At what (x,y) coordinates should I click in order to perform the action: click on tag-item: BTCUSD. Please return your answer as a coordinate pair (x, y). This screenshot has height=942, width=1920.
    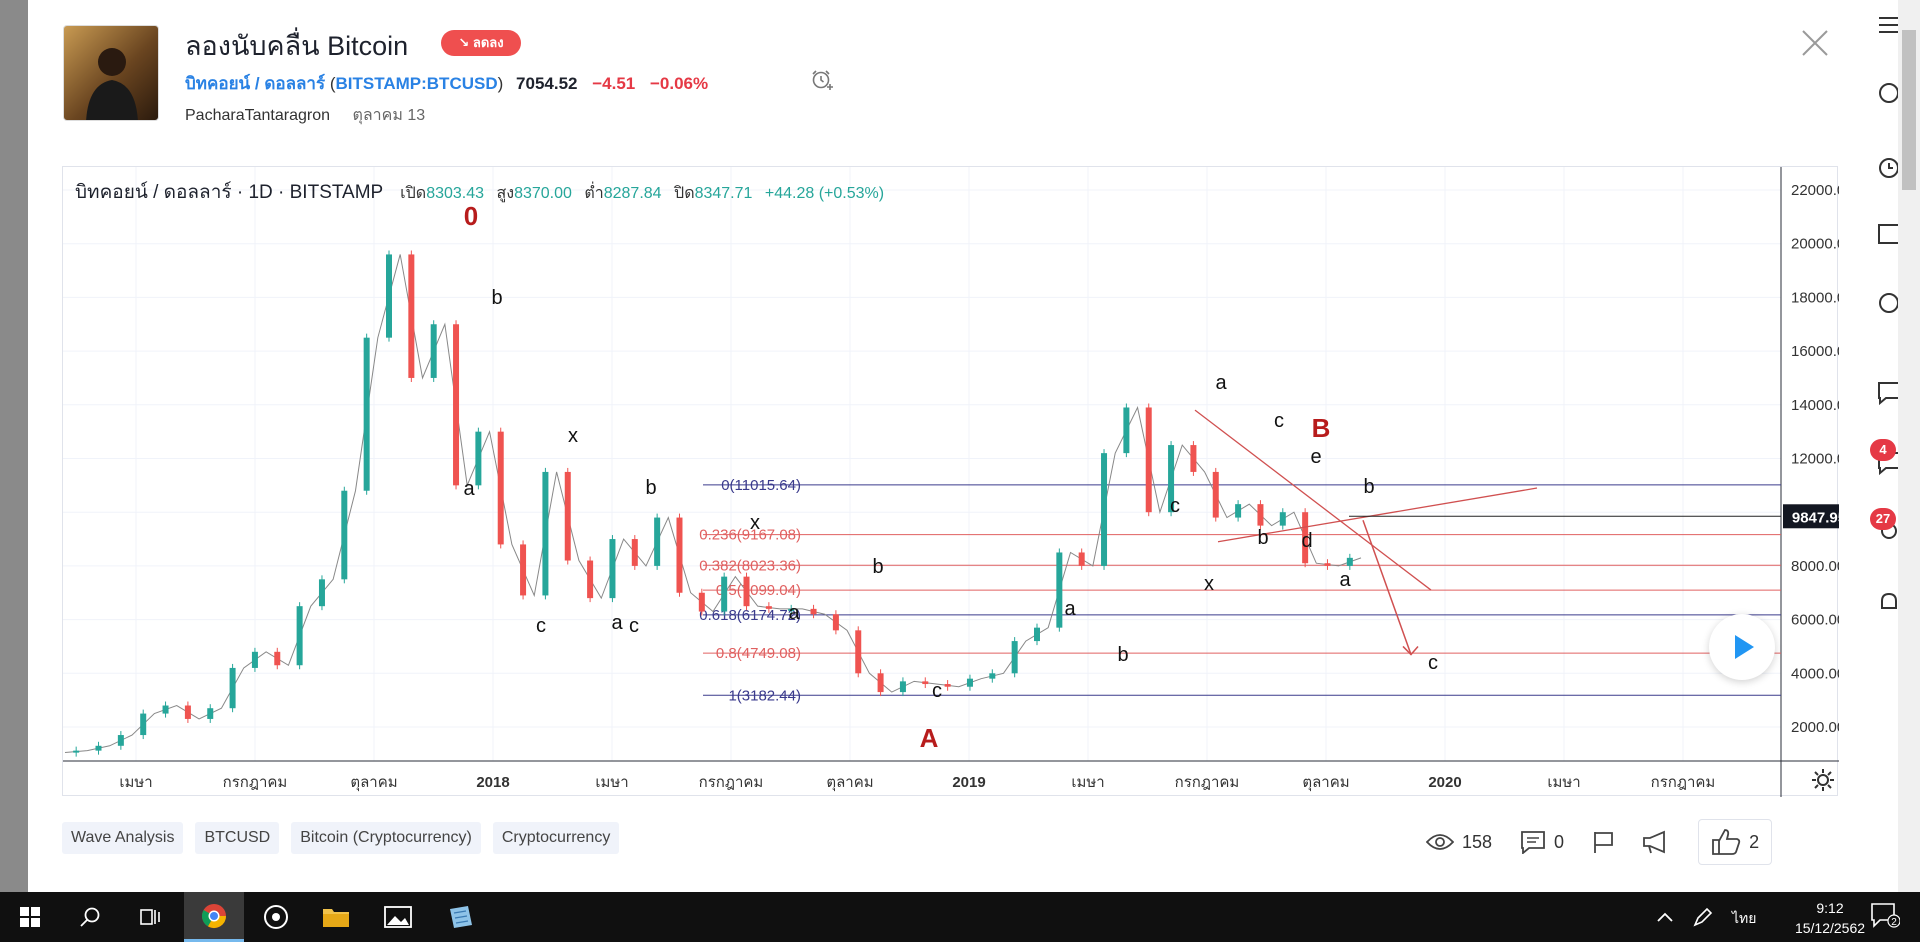
    Looking at the image, I should click on (237, 838).